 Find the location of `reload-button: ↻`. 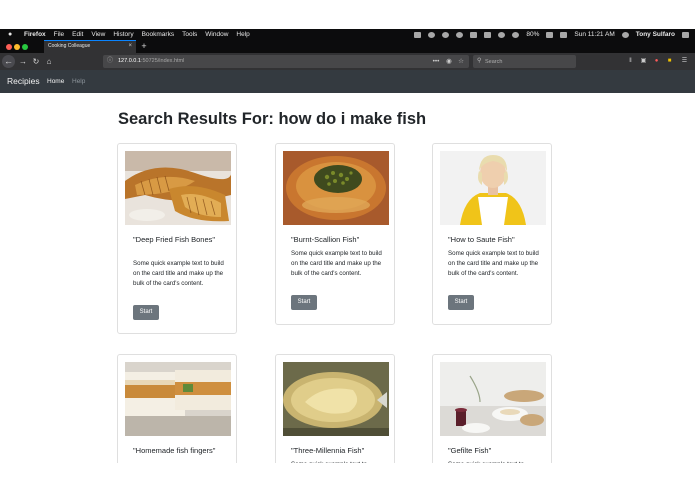

reload-button: ↻ is located at coordinates (36, 61).